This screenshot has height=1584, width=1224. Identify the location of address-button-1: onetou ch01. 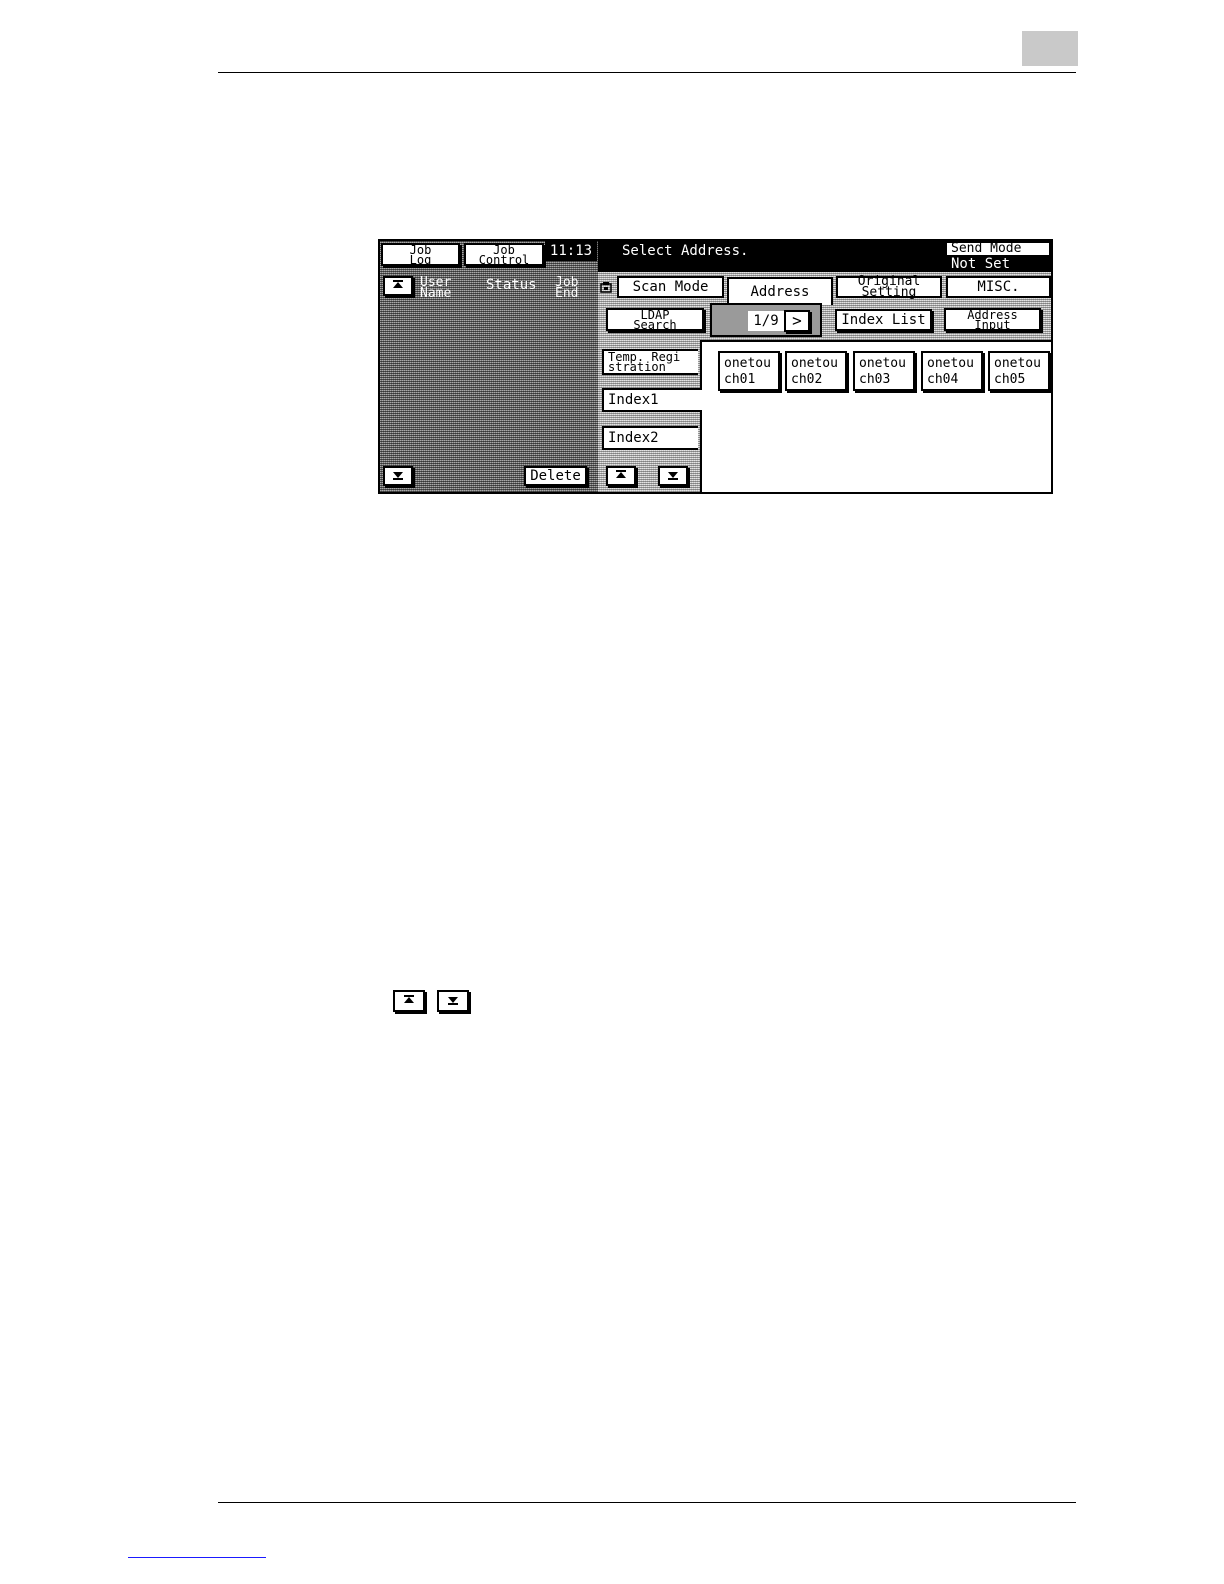
(749, 371).